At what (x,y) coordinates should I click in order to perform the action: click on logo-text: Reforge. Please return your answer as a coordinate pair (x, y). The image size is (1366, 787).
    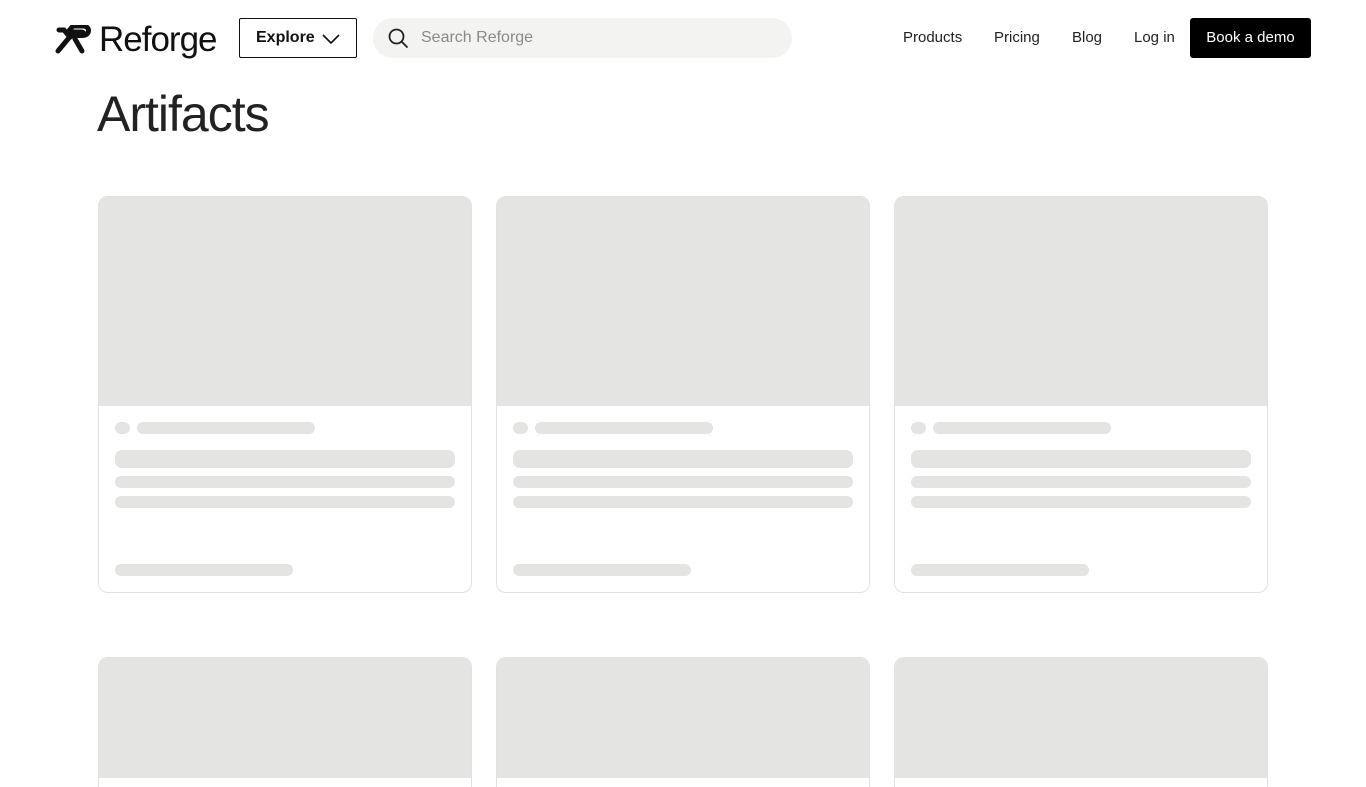
    Looking at the image, I should click on (158, 39).